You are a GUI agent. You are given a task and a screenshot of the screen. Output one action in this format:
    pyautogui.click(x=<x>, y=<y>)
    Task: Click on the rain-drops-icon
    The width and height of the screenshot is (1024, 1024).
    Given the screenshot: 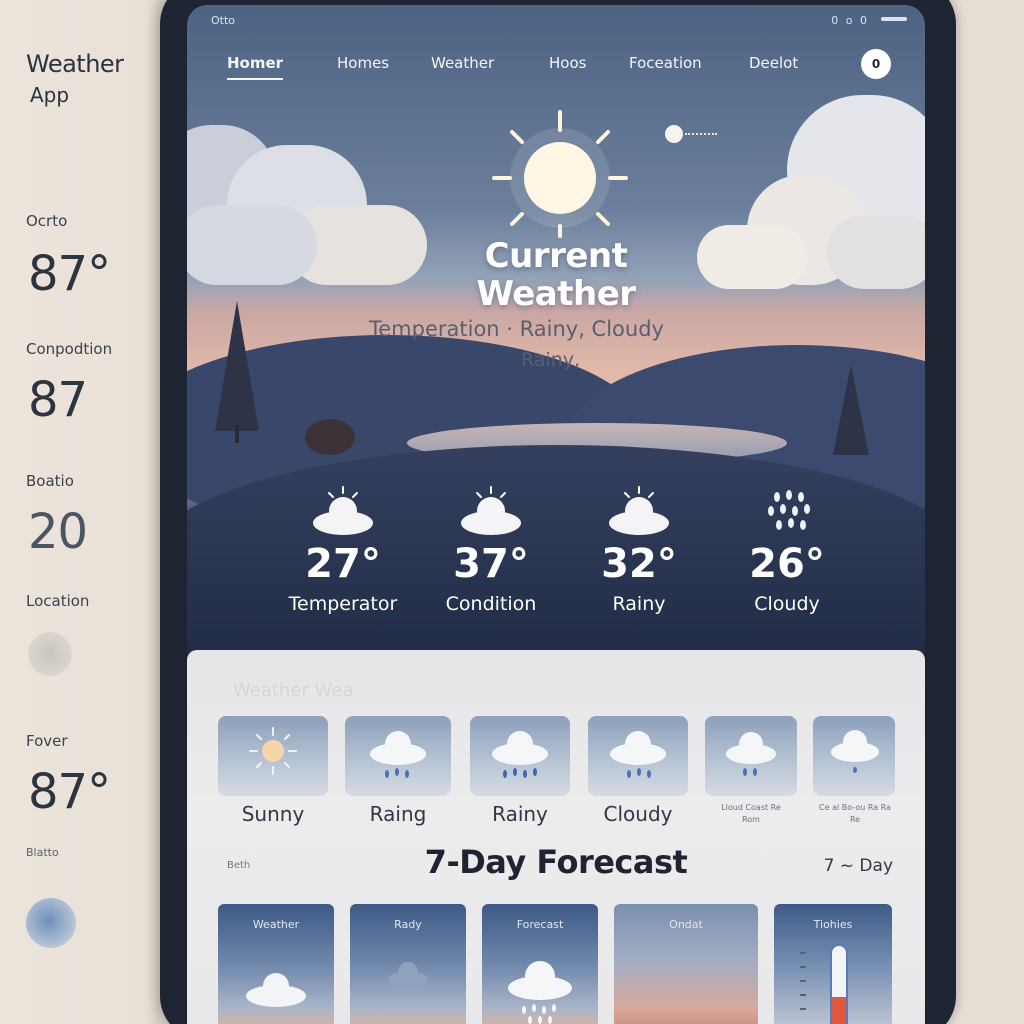 What is the action you would take?
    pyautogui.click(x=789, y=510)
    